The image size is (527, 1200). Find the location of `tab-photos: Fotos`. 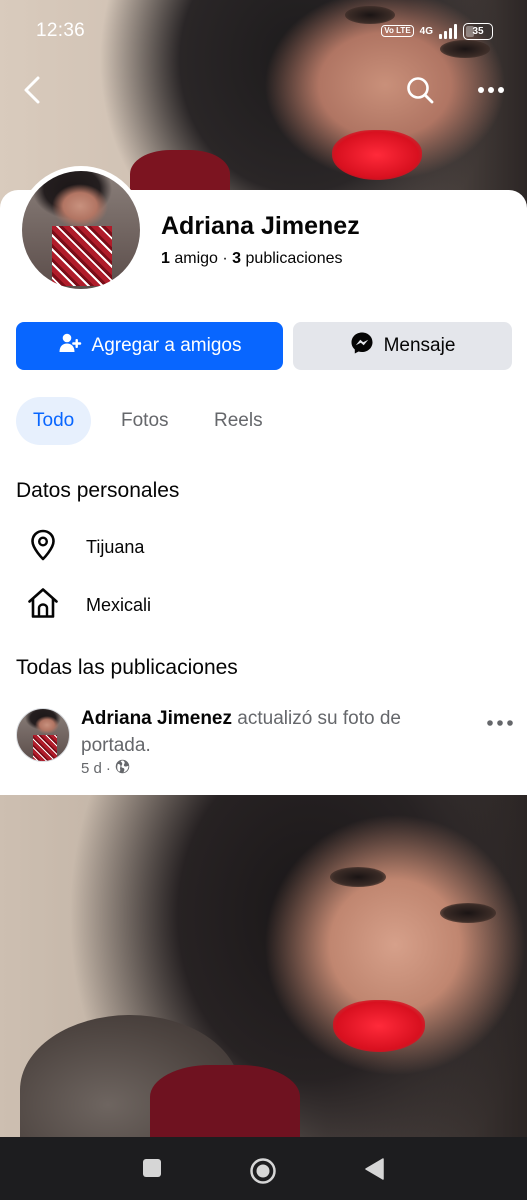

tab-photos: Fotos is located at coordinates (145, 421).